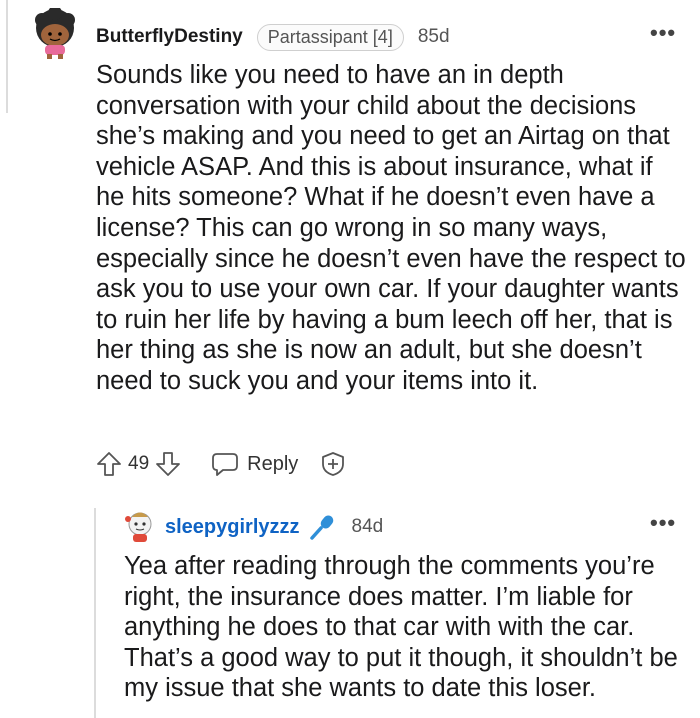 This screenshot has height=718, width=700. Describe the element at coordinates (323, 527) in the screenshot. I see `microphone-icon` at that location.